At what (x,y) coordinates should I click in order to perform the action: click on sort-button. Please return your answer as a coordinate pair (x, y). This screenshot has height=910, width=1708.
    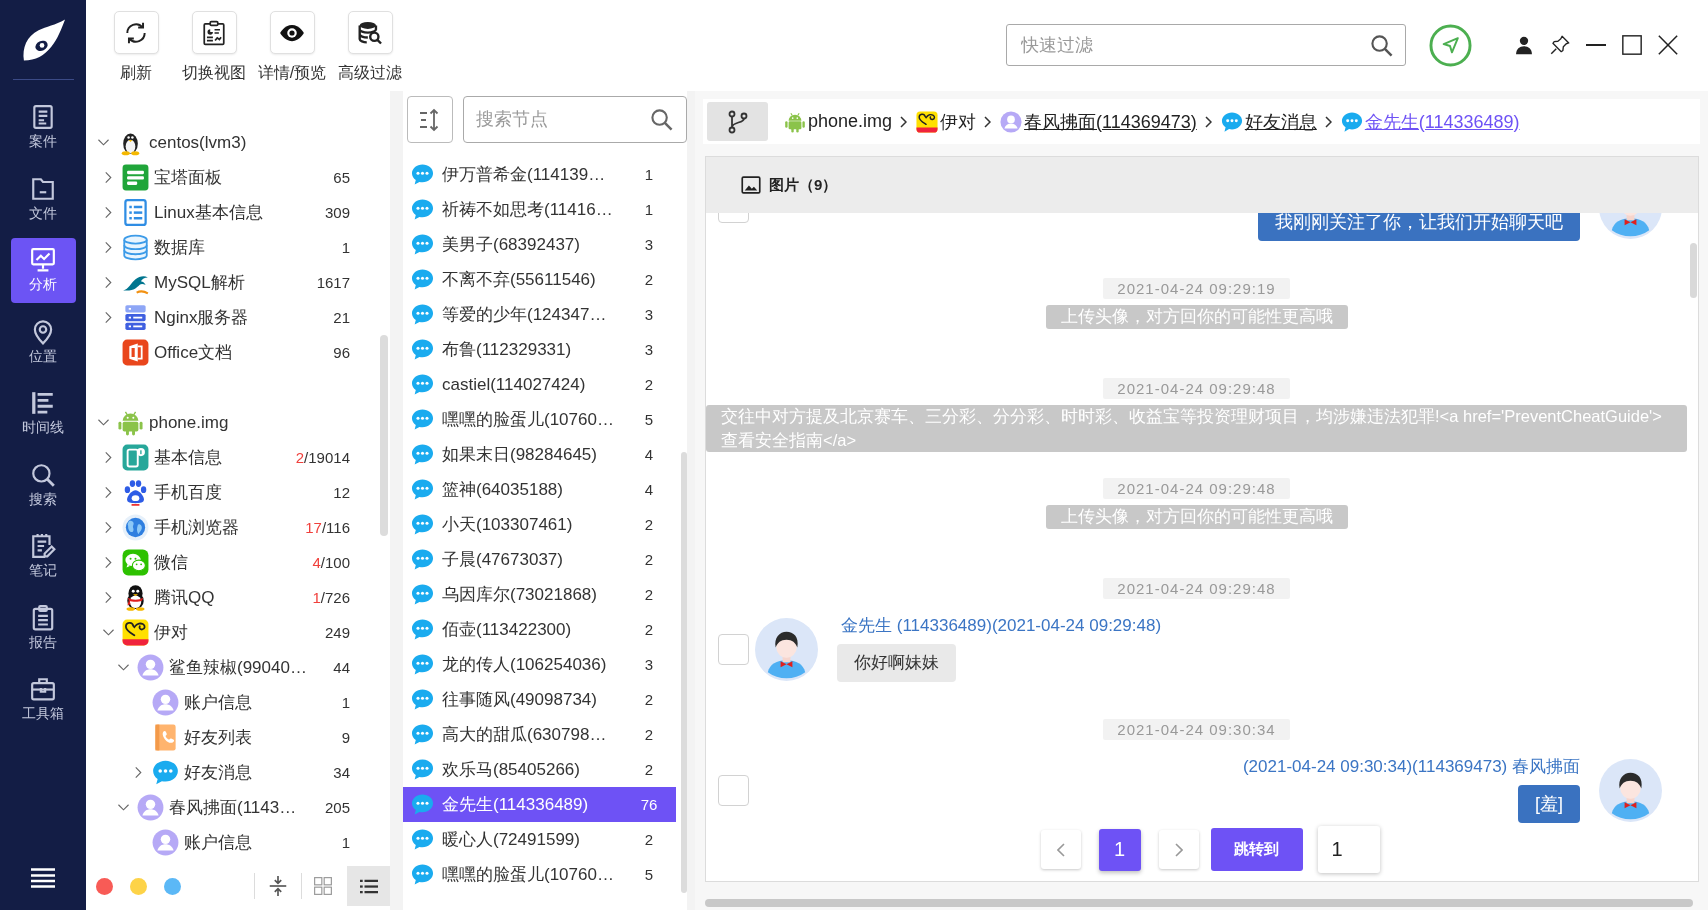
    Looking at the image, I should click on (430, 119).